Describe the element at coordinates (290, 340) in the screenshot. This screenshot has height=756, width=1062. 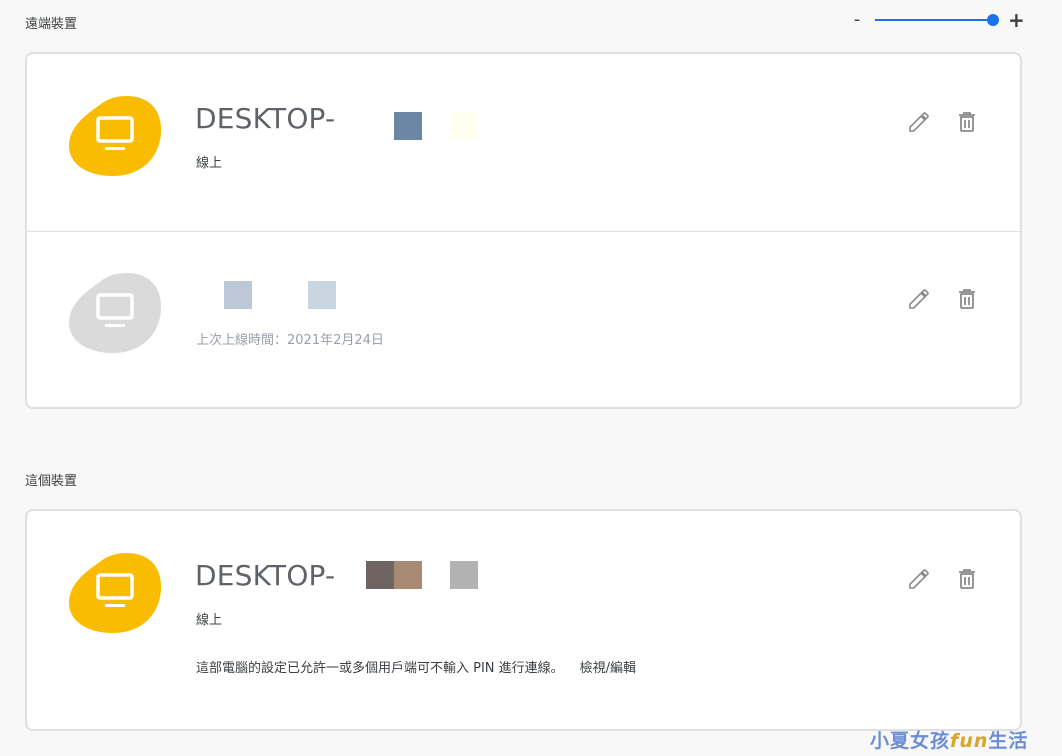
I see `device-last-online: 上次上線時間：2021年2月24日` at that location.